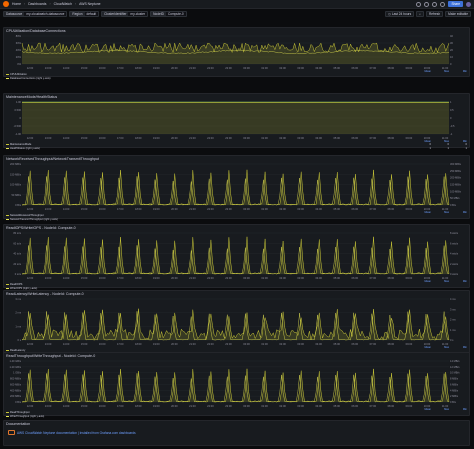  I want to click on y-tick-right: 1 ms, so click(453, 330).